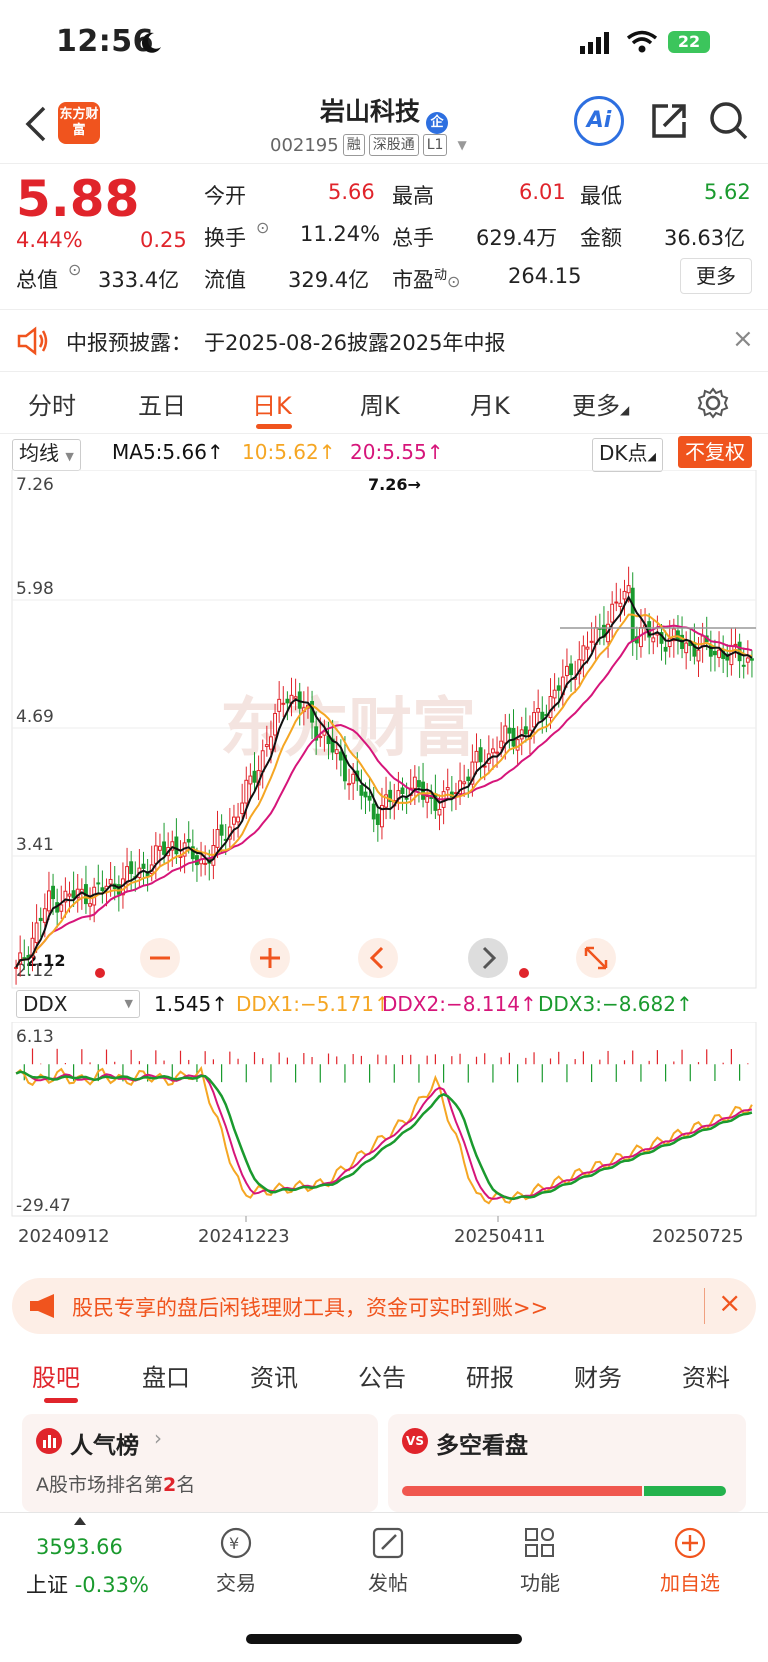  Describe the element at coordinates (384, 1639) in the screenshot. I see `home-indicator` at that location.